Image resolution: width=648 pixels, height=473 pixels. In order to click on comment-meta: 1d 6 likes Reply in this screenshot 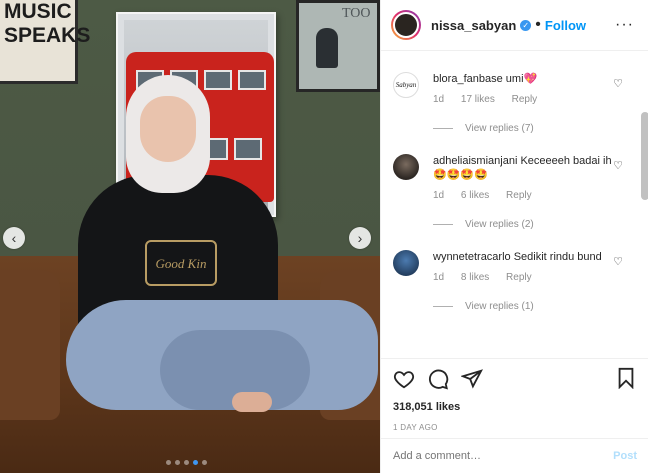, I will do `click(526, 195)`.